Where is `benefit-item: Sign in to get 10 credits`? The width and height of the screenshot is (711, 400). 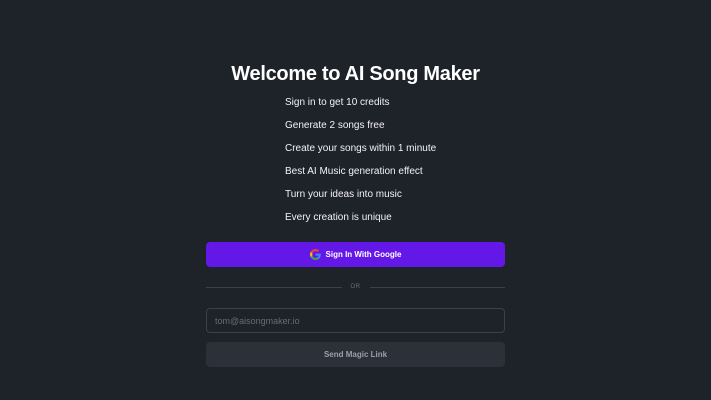
benefit-item: Sign in to get 10 credits is located at coordinates (337, 102).